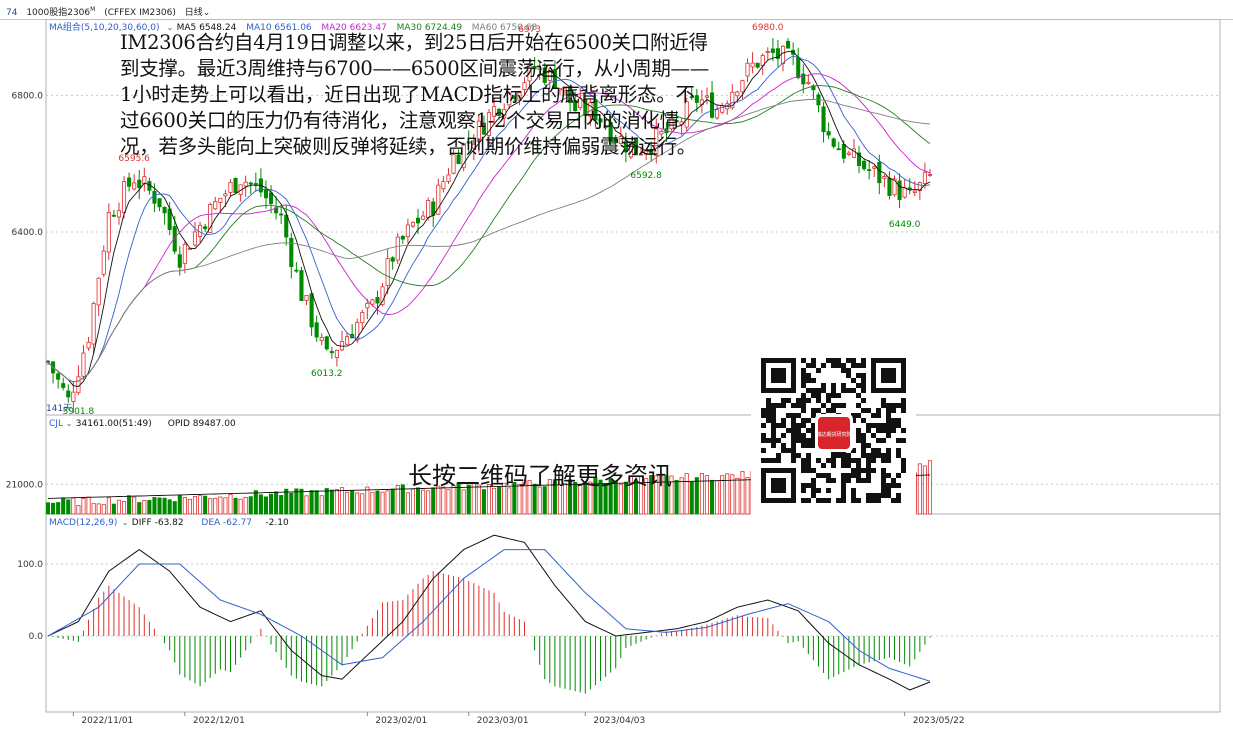 Image resolution: width=1233 pixels, height=730 pixels. I want to click on price-annotation: 6592.8, so click(646, 176).